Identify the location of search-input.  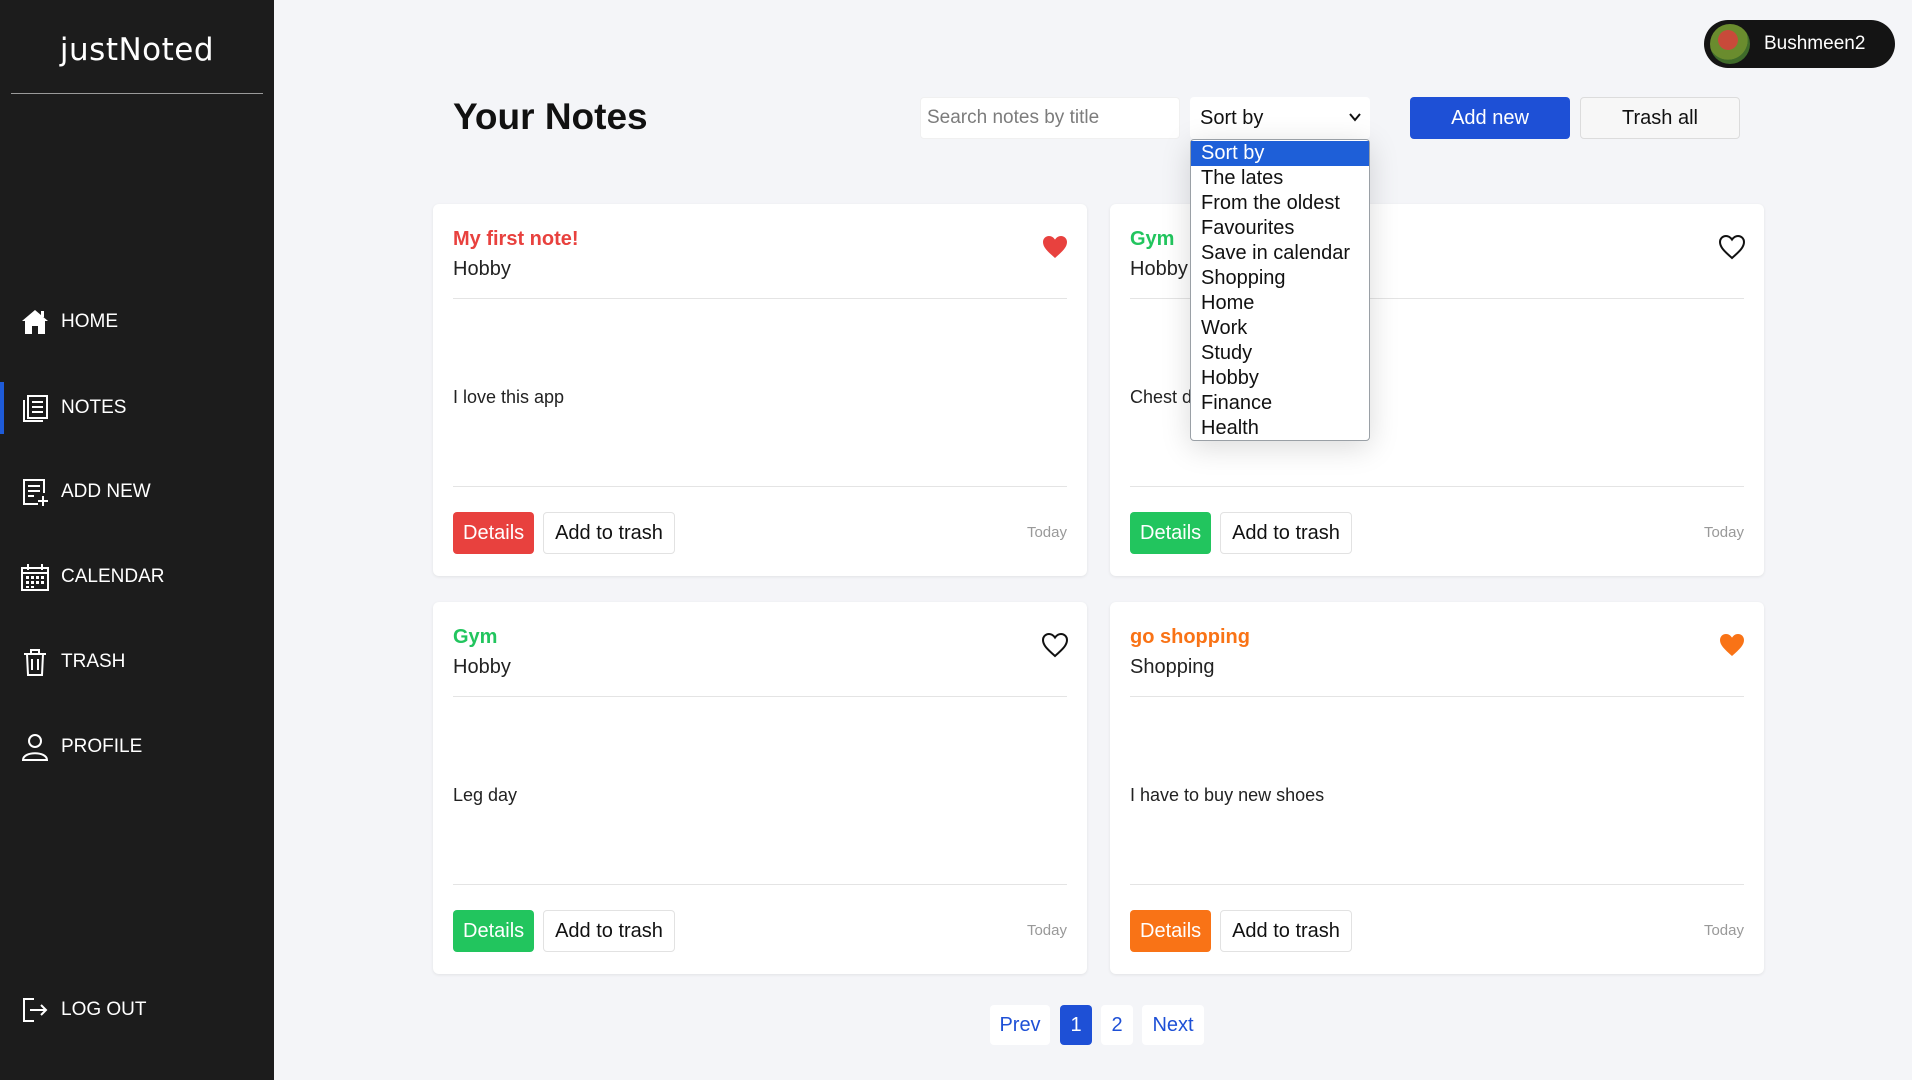
(1050, 118).